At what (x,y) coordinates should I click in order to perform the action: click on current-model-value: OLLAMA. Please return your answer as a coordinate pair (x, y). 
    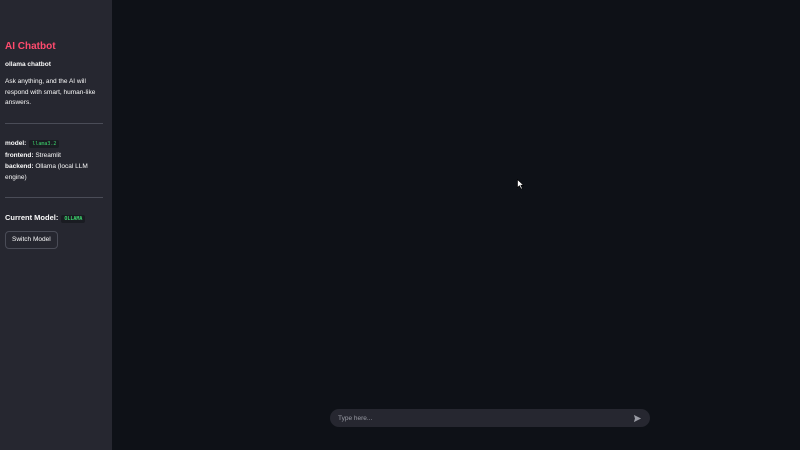
    Looking at the image, I should click on (73, 218).